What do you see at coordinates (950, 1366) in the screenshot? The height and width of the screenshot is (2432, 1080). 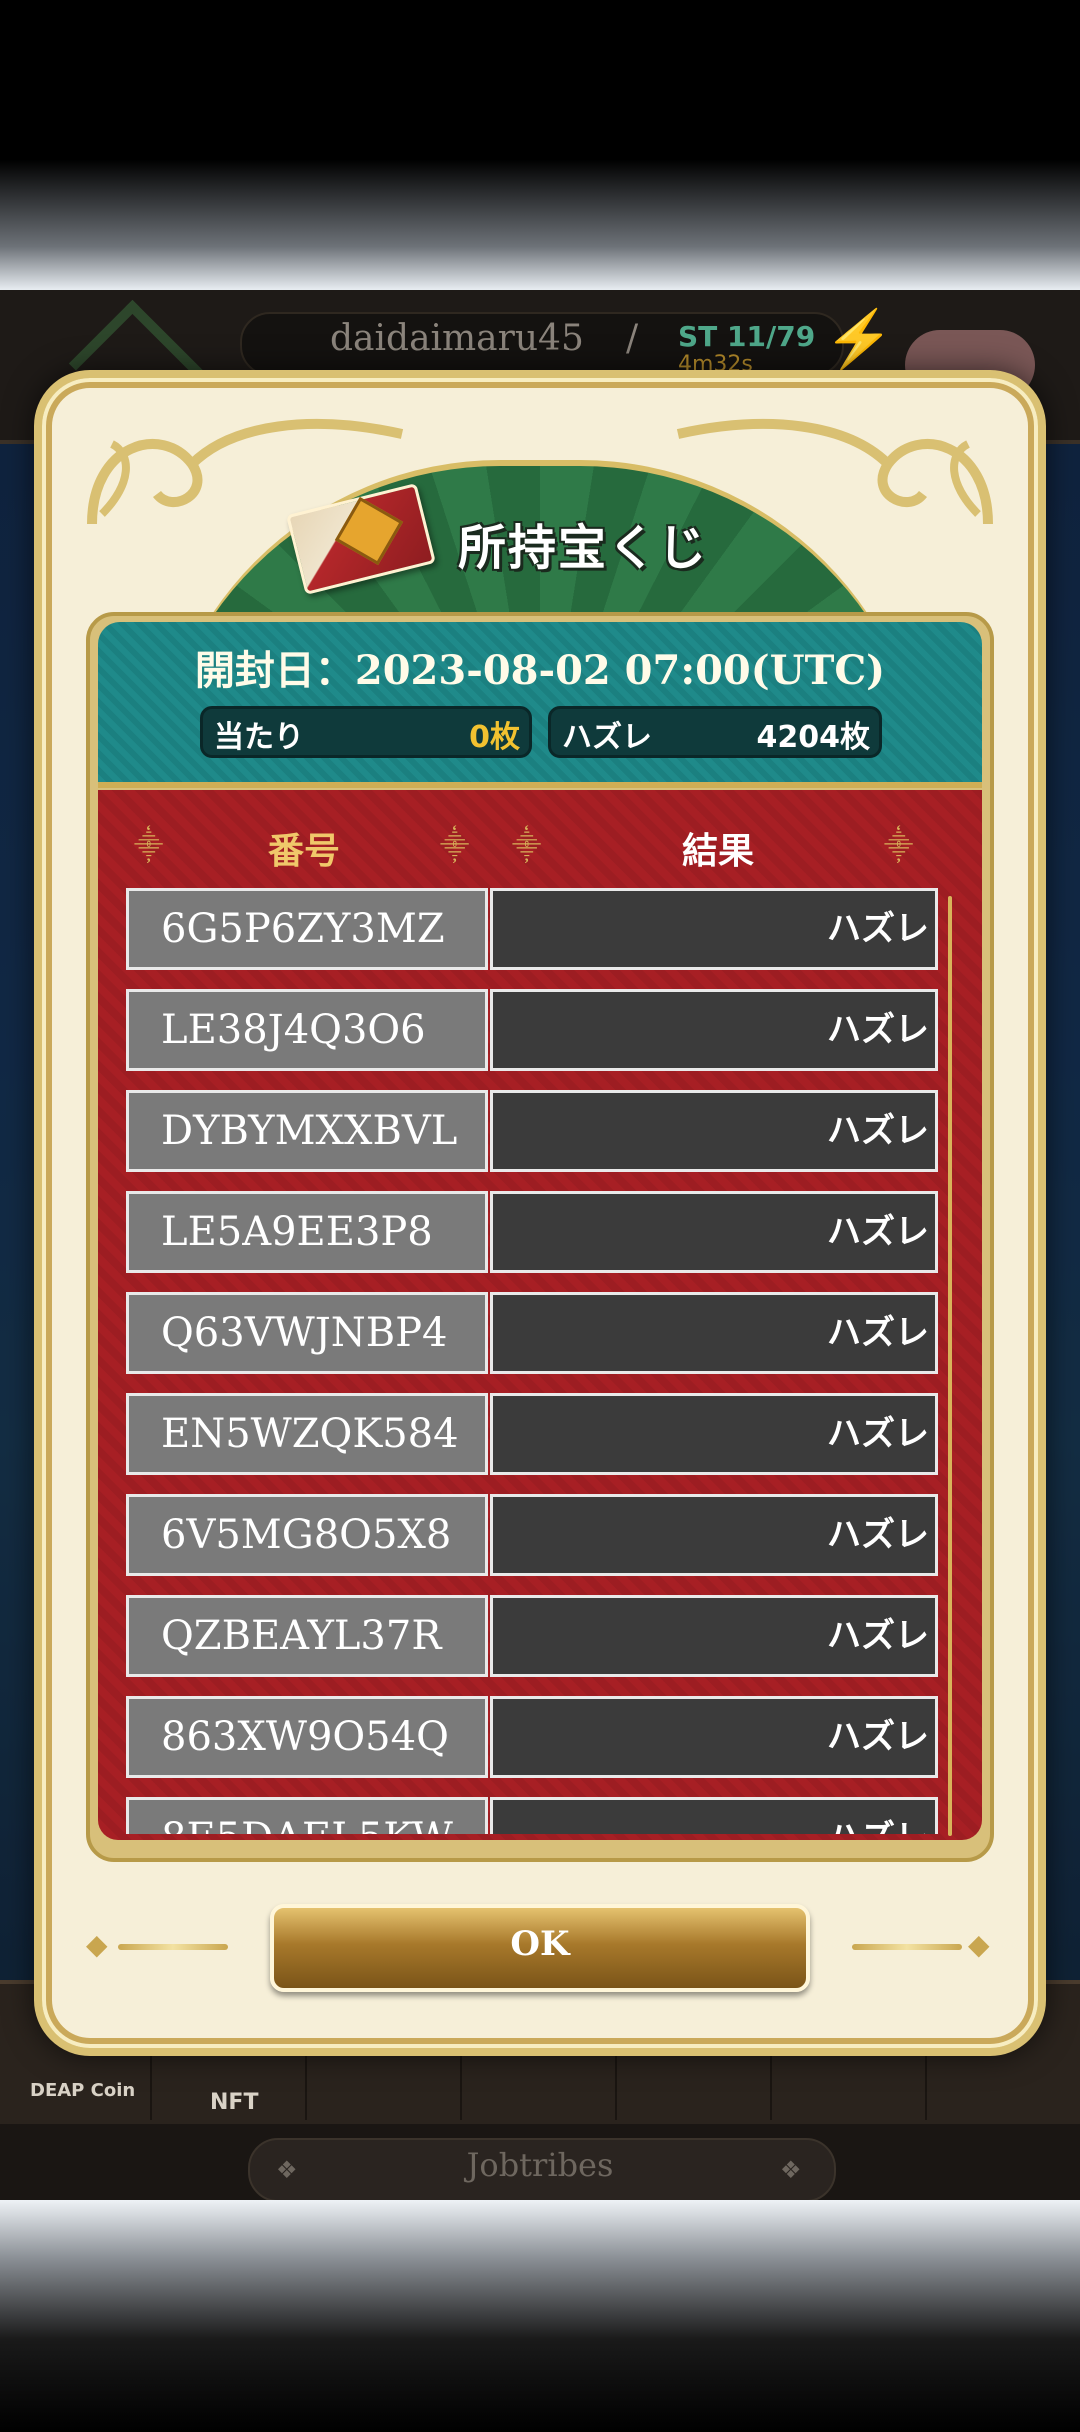 I see `list-scrollbar` at bounding box center [950, 1366].